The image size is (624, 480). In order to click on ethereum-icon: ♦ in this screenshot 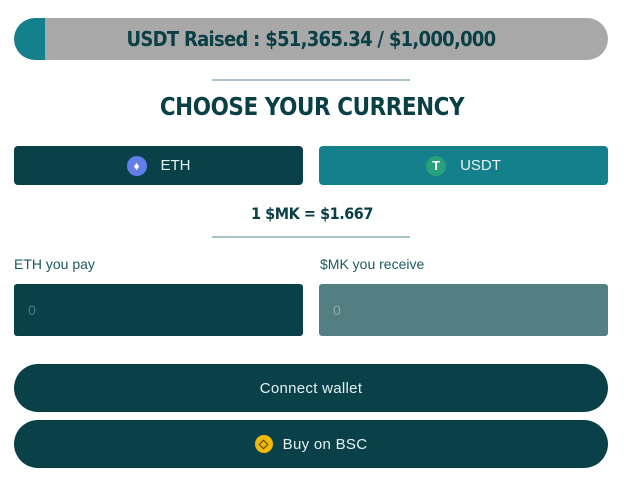, I will do `click(136, 165)`.